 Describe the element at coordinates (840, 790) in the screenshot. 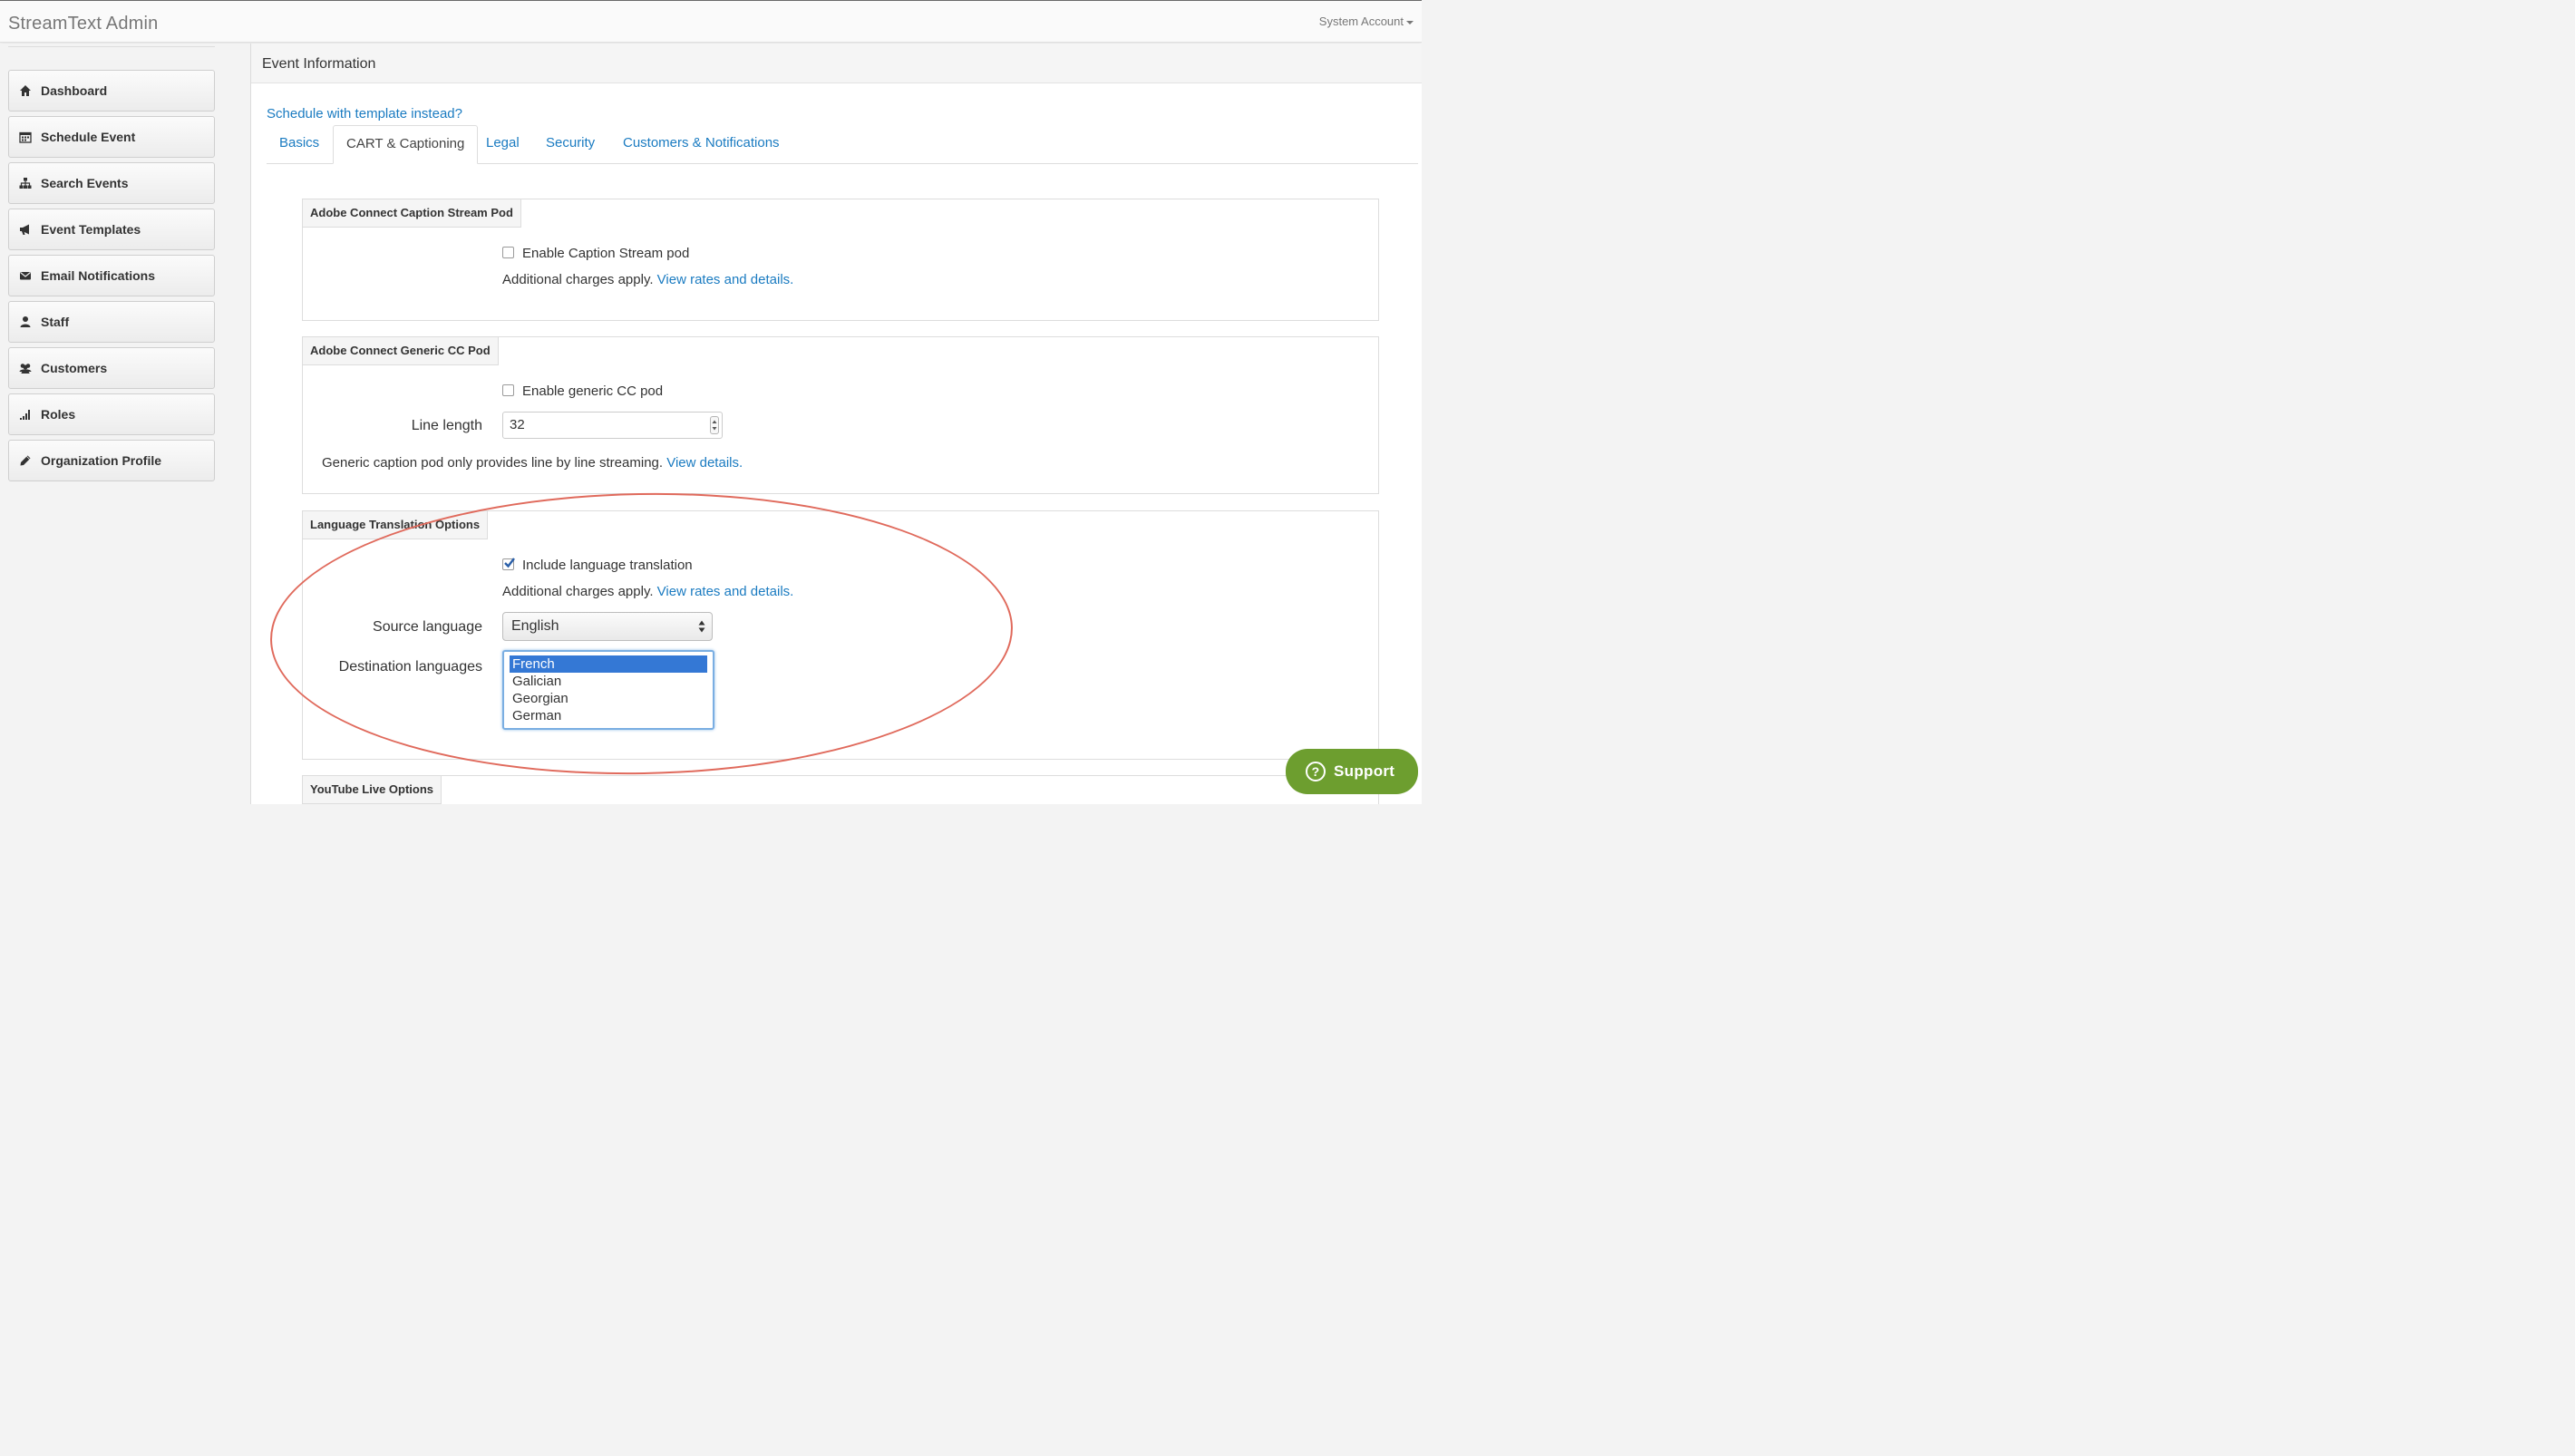

I see `youtube-panel: YouTube Live Options` at that location.